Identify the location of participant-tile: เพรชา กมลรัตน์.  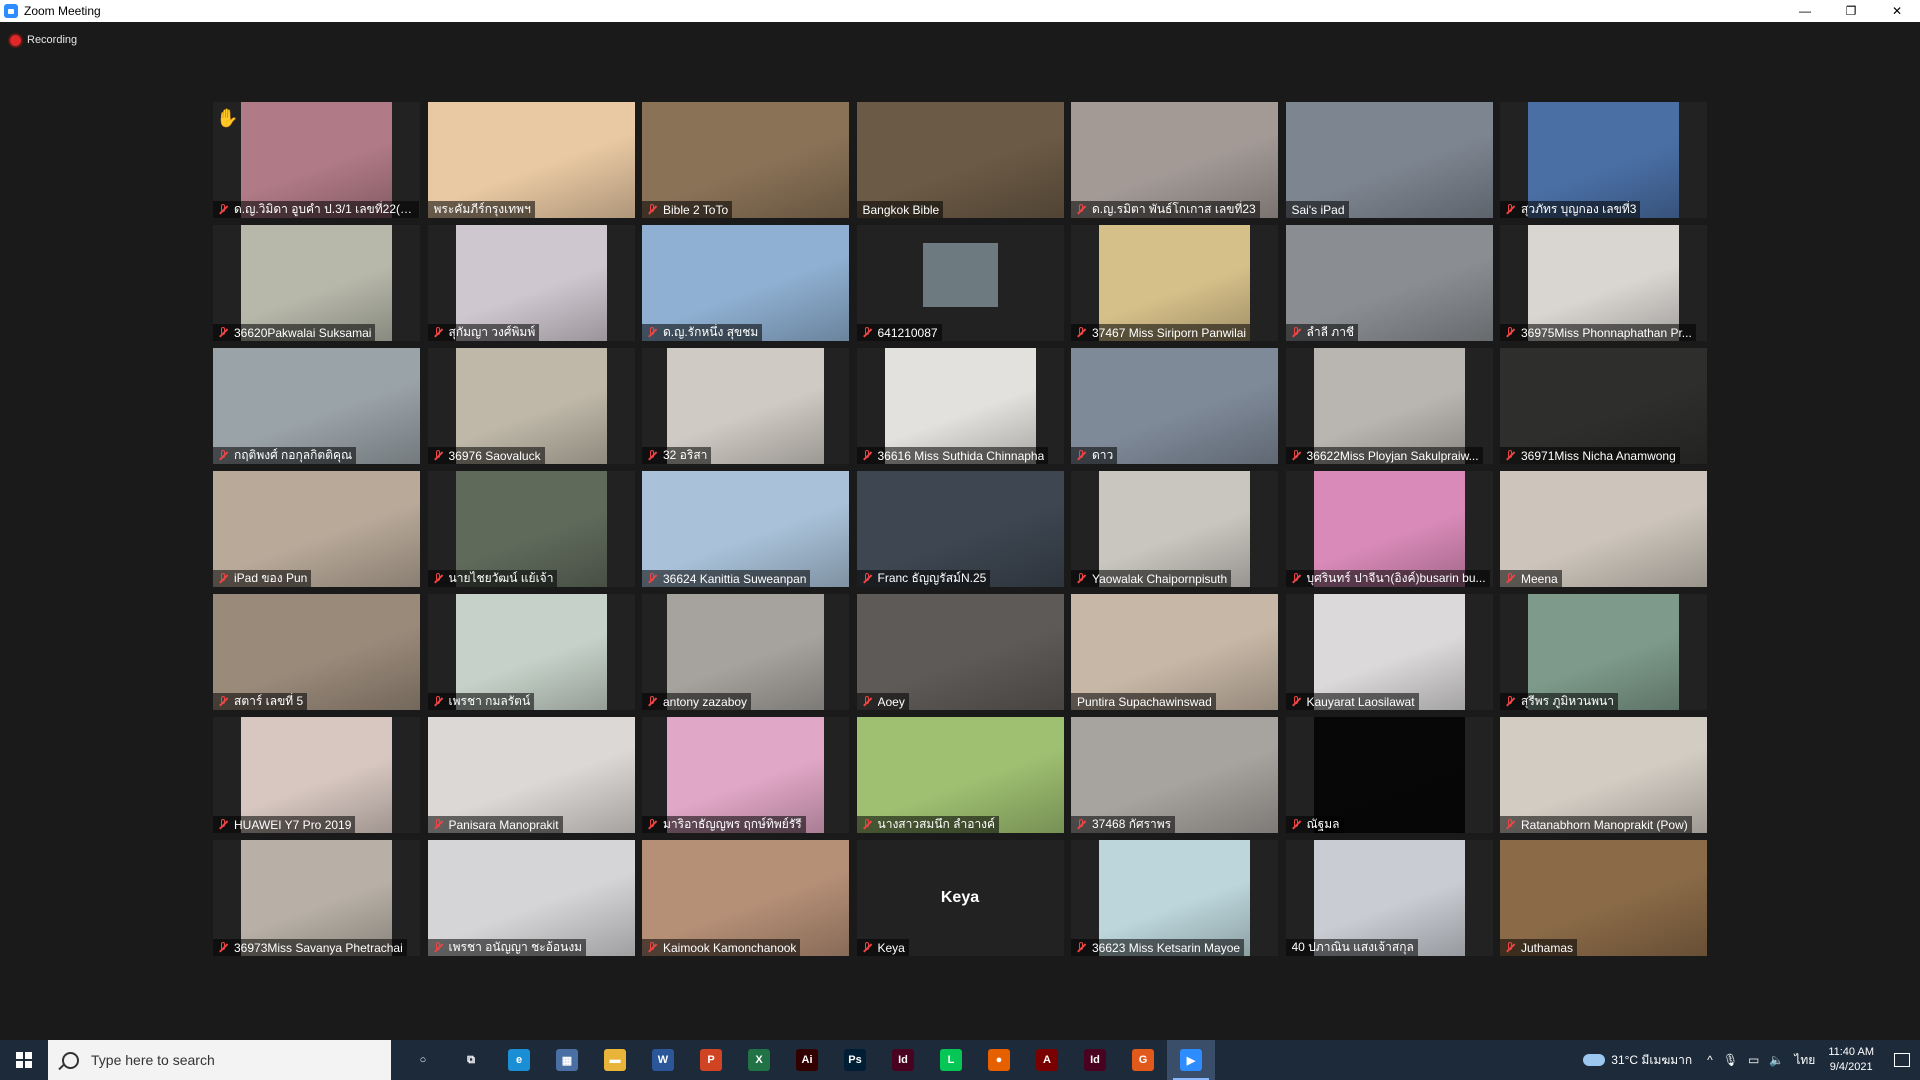
(531, 652).